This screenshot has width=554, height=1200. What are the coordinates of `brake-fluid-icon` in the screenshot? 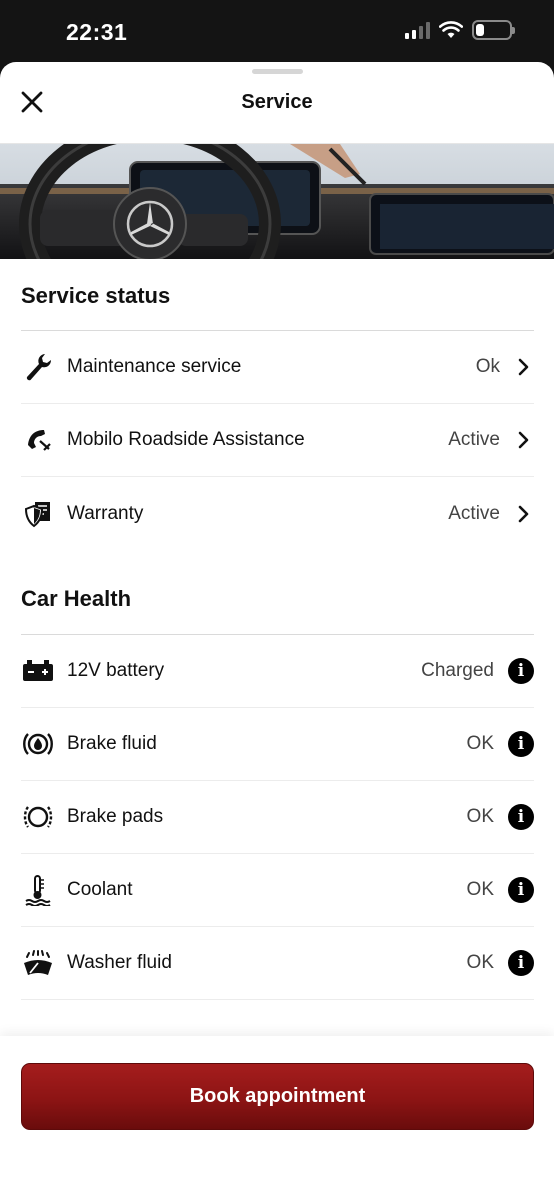 It's located at (38, 744).